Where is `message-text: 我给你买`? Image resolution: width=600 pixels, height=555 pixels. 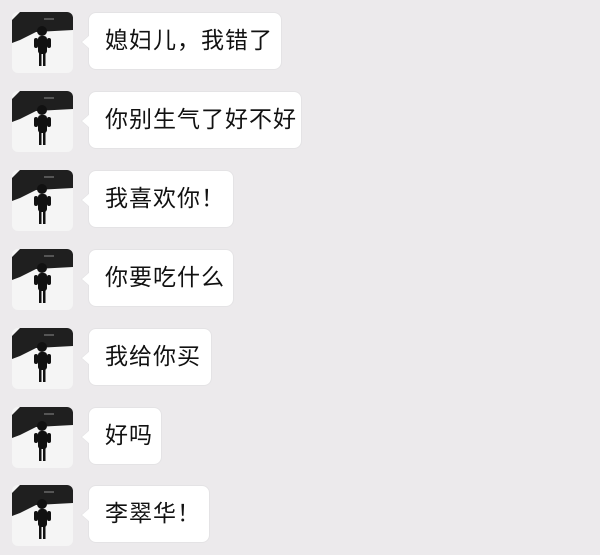
message-text: 我给你买 is located at coordinates (153, 356).